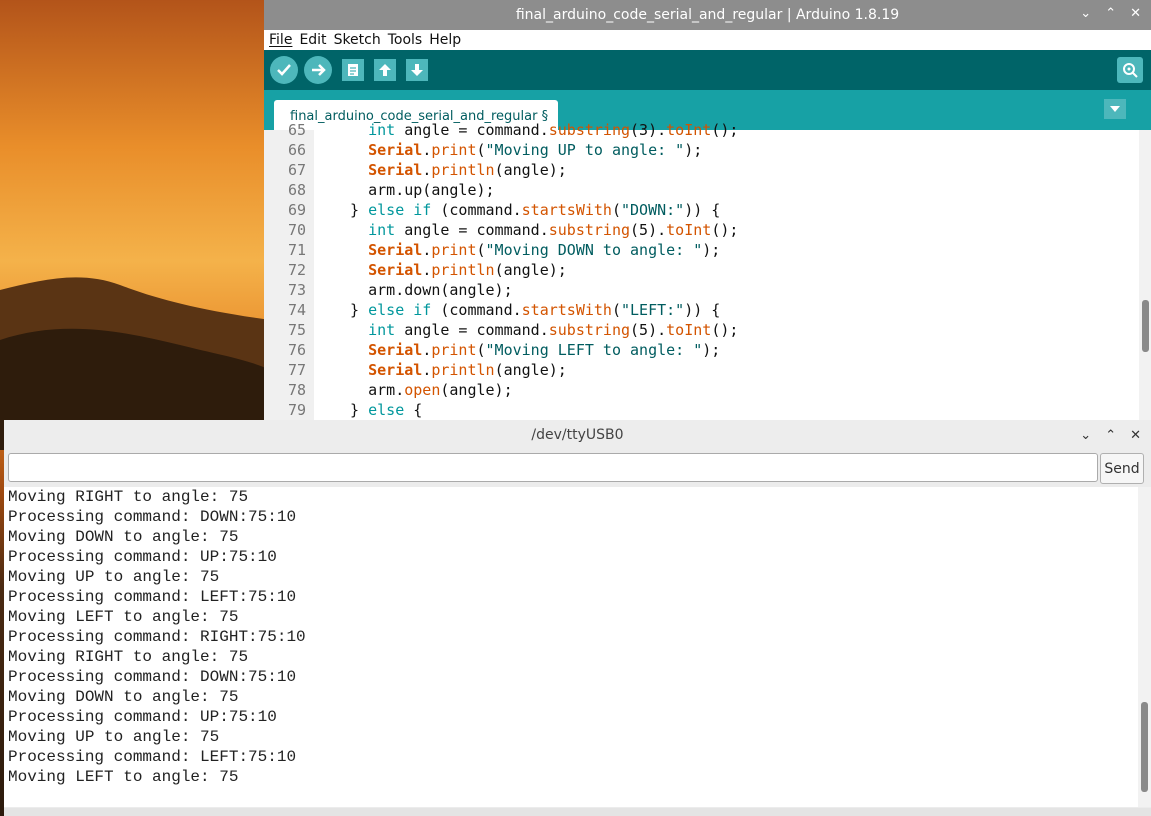  What do you see at coordinates (357, 40) in the screenshot?
I see `menu-sketch: Sketch` at bounding box center [357, 40].